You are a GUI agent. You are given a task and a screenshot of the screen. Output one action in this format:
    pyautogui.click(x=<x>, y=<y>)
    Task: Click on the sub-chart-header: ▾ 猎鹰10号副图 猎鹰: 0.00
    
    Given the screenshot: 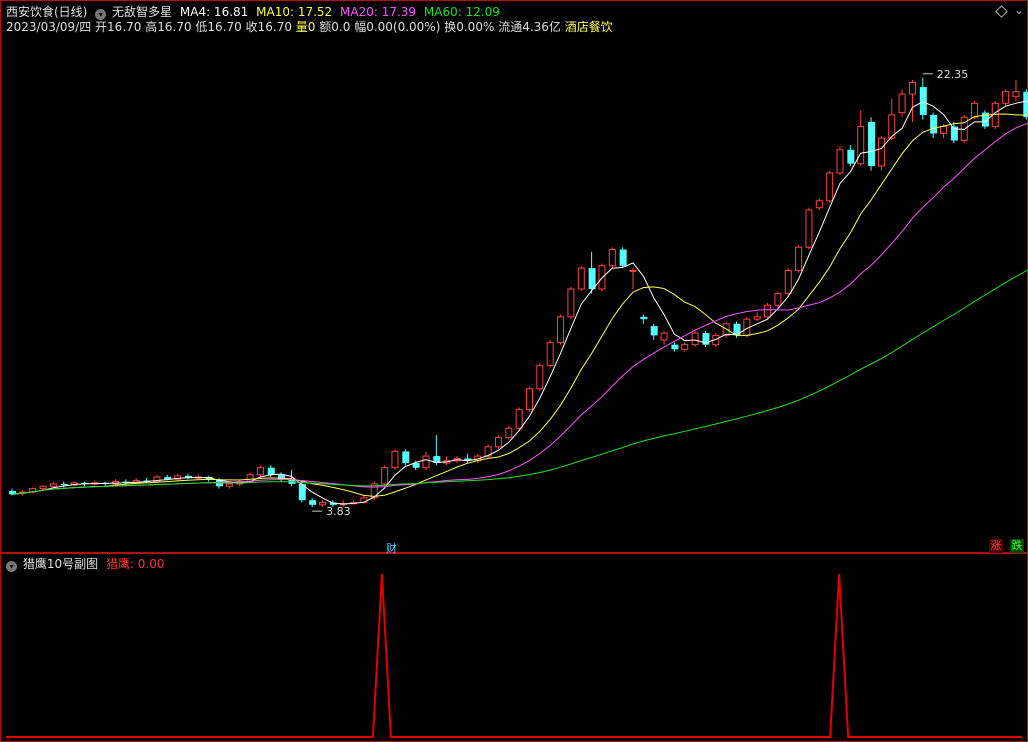 What is the action you would take?
    pyautogui.click(x=87, y=564)
    